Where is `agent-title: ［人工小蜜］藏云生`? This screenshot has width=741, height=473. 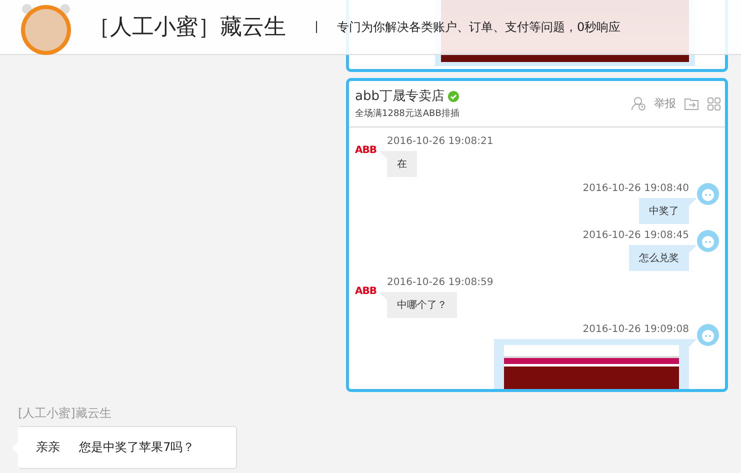
agent-title: ［人工小蜜］藏云生 is located at coordinates (187, 28).